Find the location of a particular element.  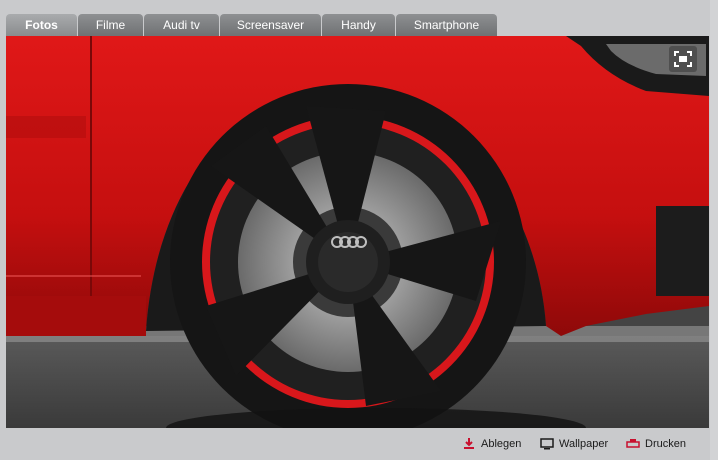

save-label: Ablegen is located at coordinates (501, 444).